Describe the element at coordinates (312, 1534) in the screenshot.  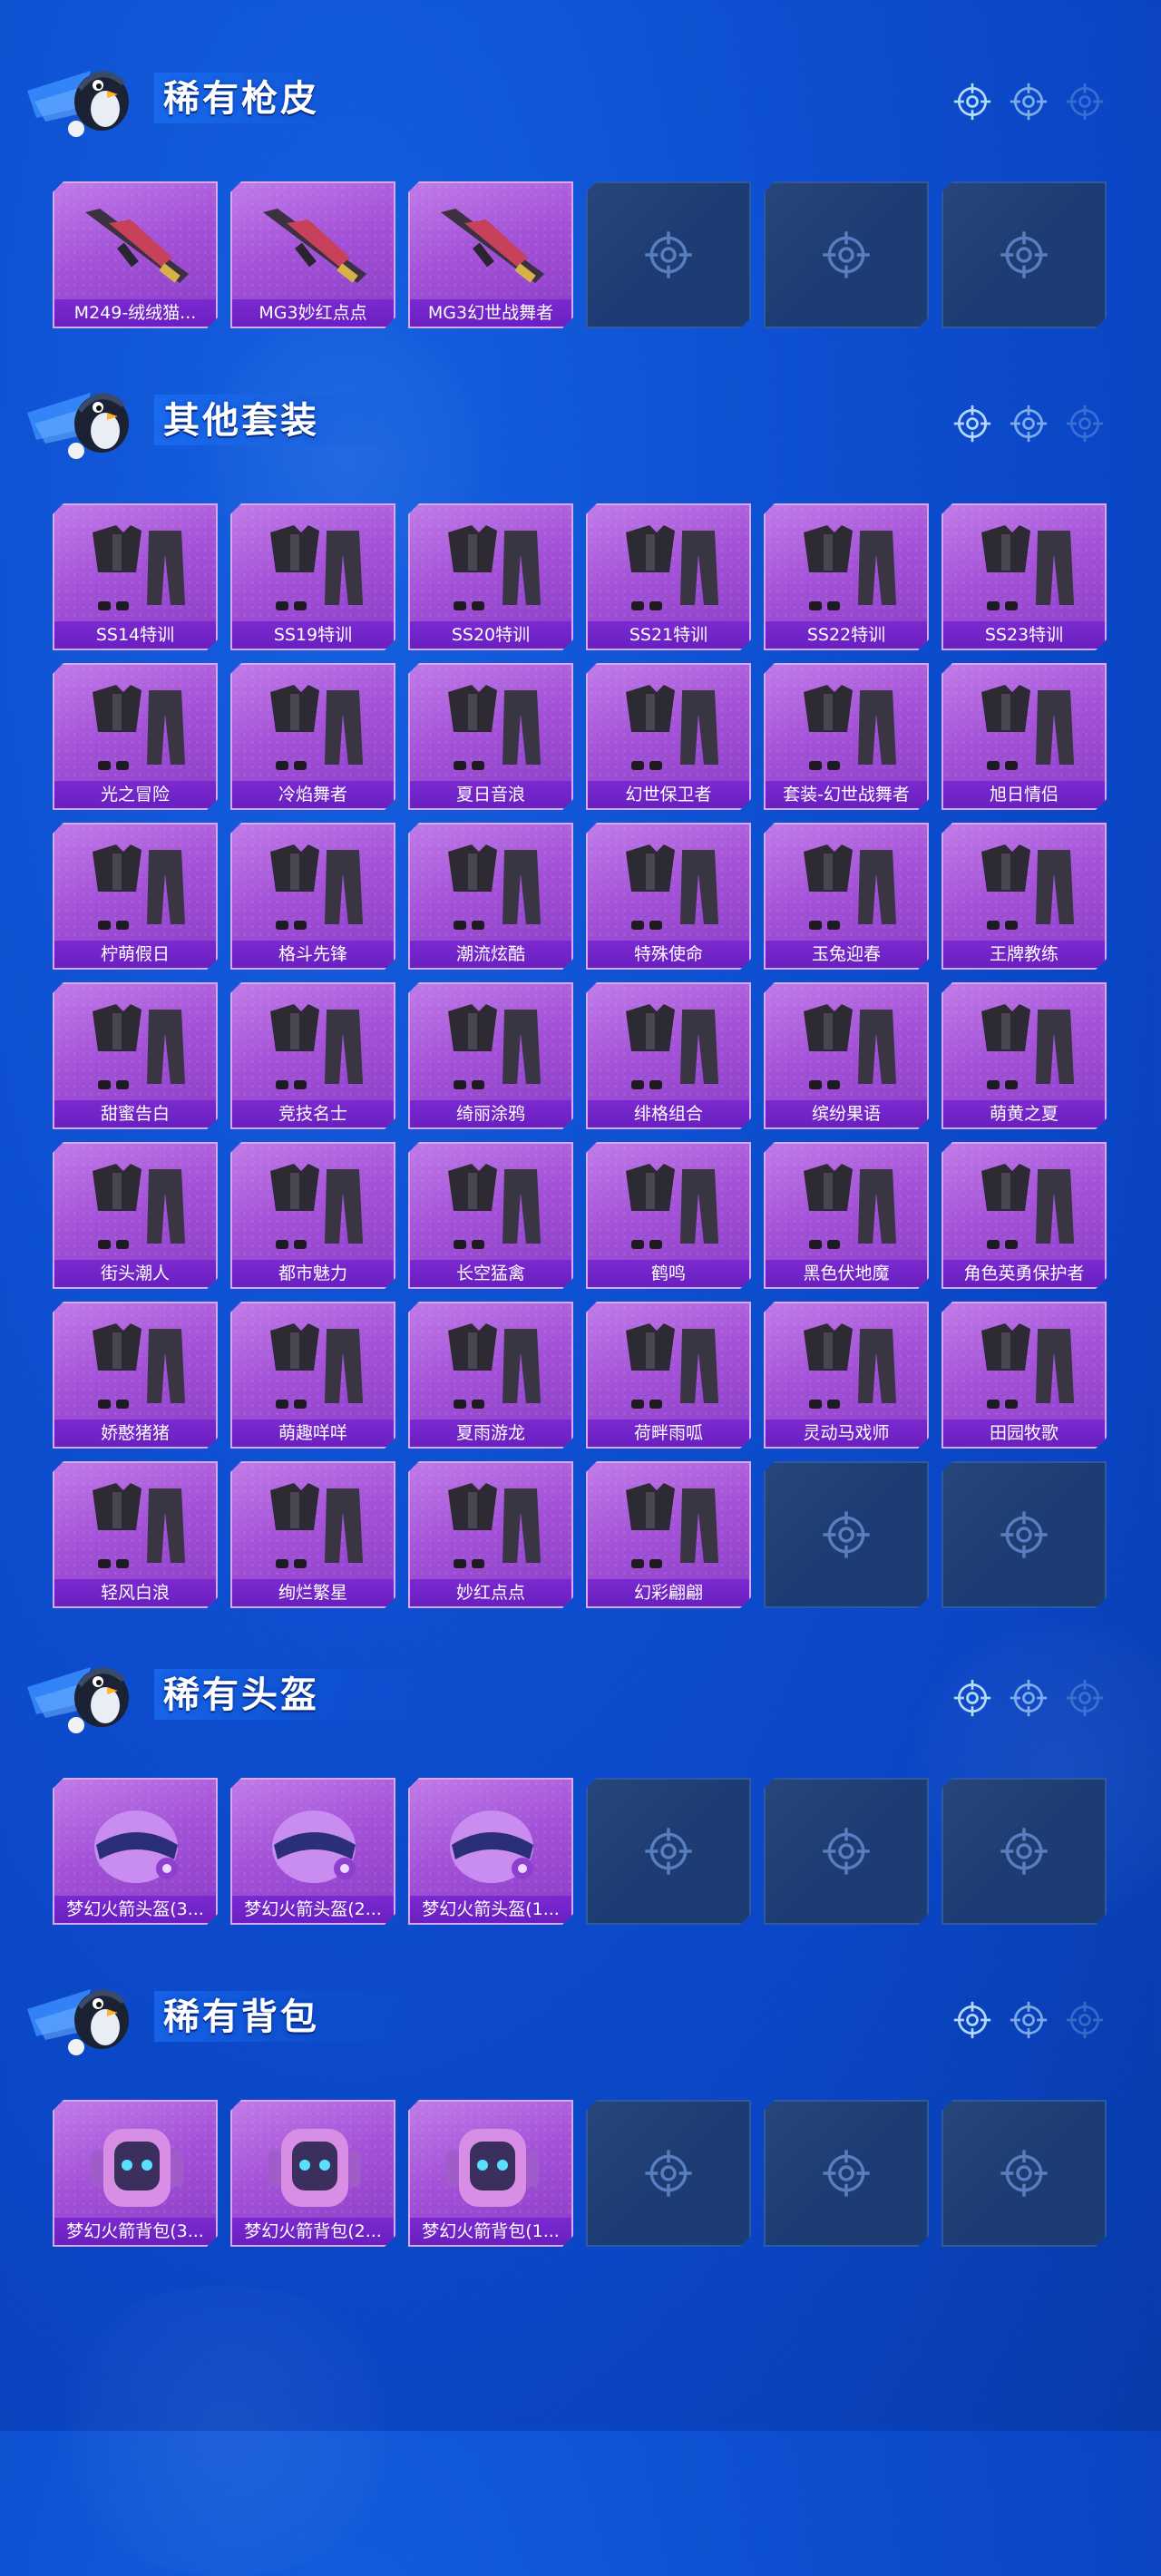
I see `item-tile: 绚烂繁星` at that location.